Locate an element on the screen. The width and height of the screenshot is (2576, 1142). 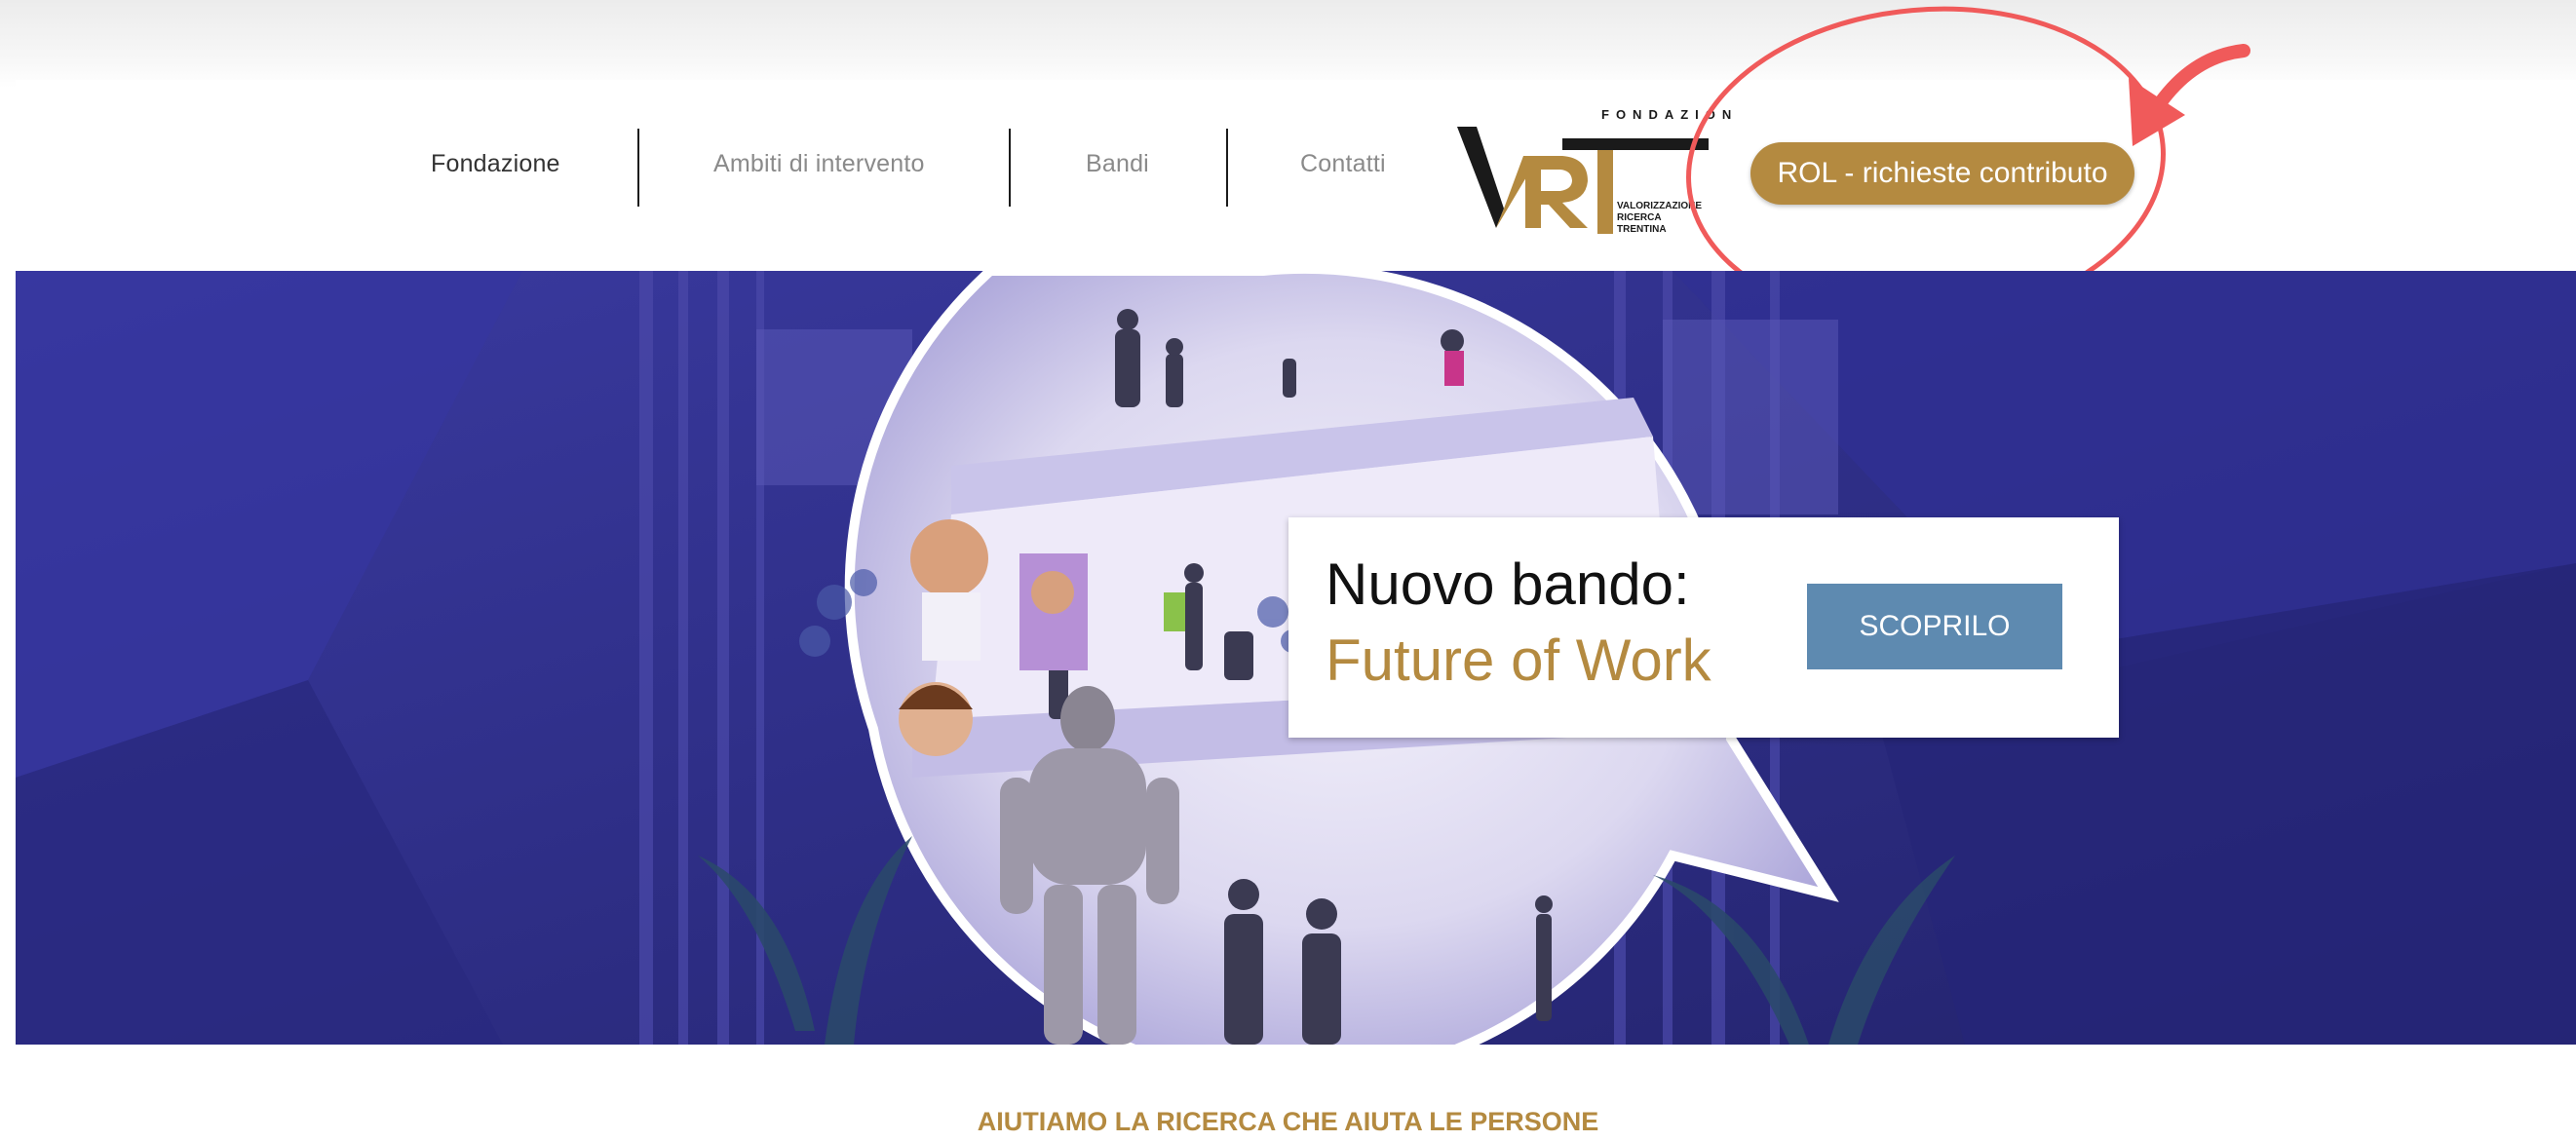
logo-r-letter is located at coordinates (1556, 192).